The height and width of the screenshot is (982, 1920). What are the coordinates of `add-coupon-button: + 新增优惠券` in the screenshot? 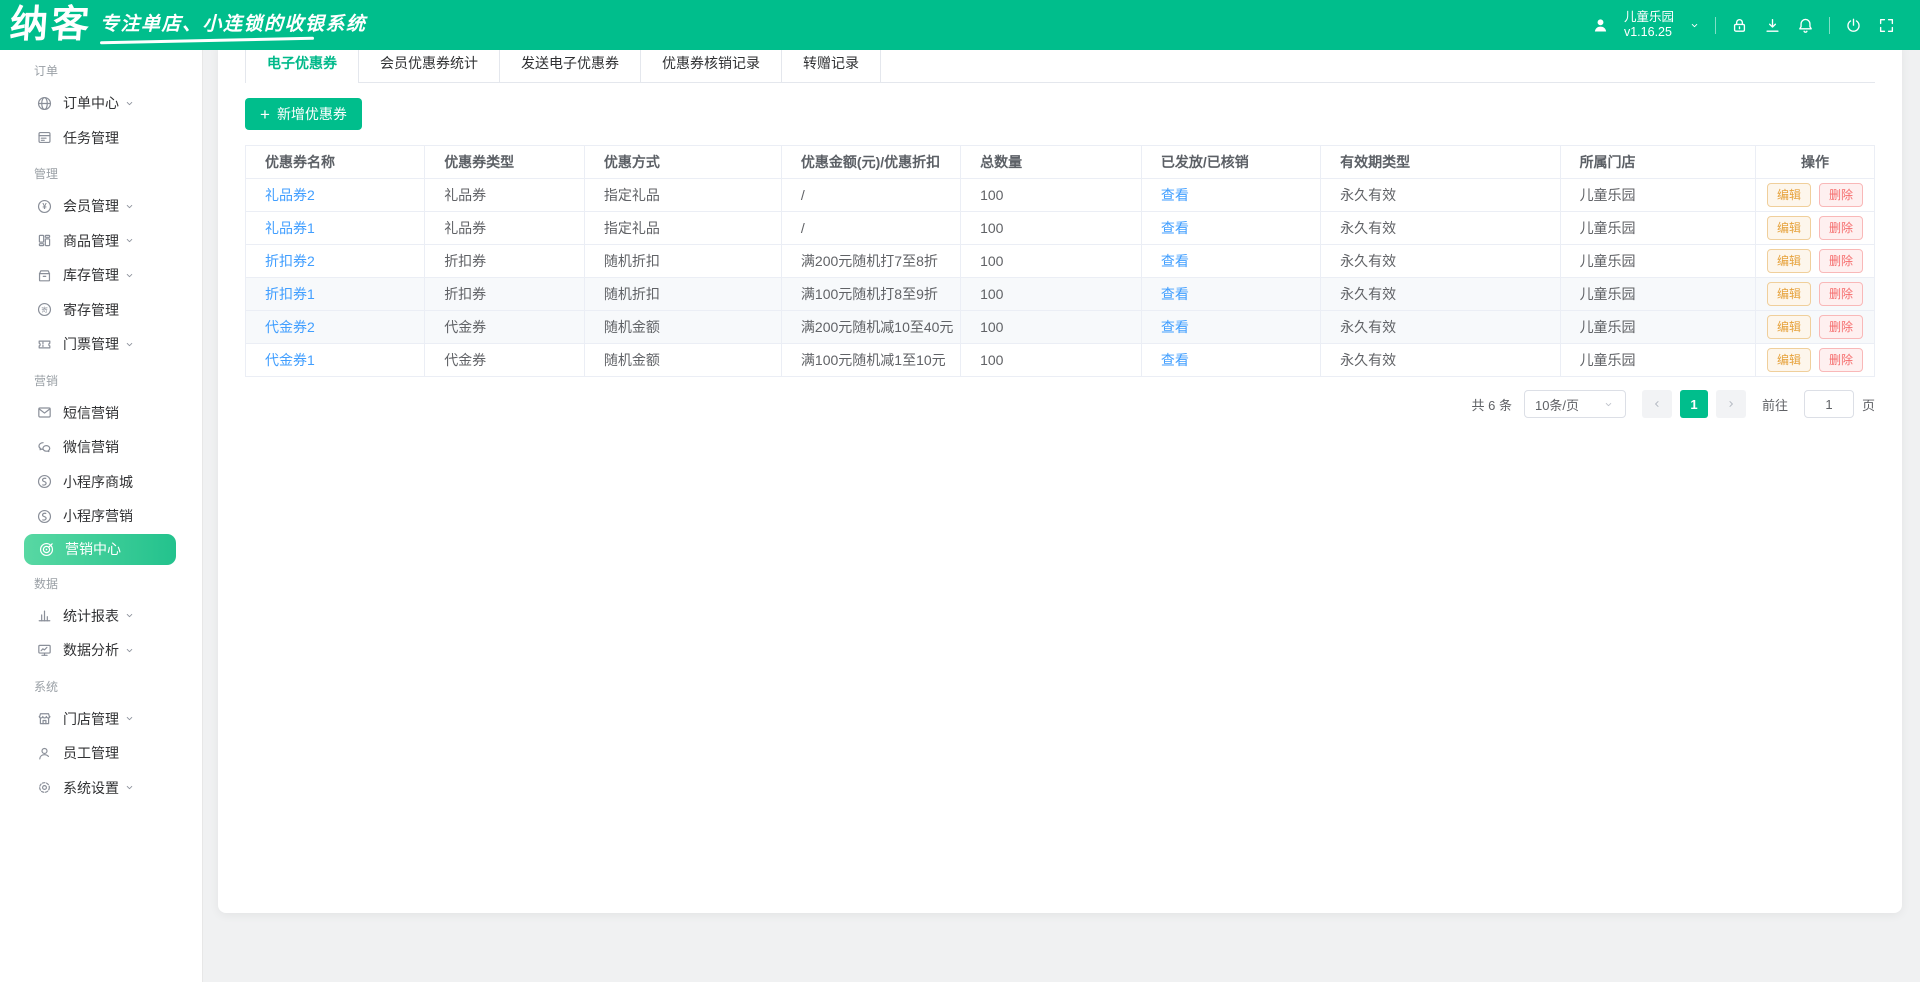 It's located at (303, 114).